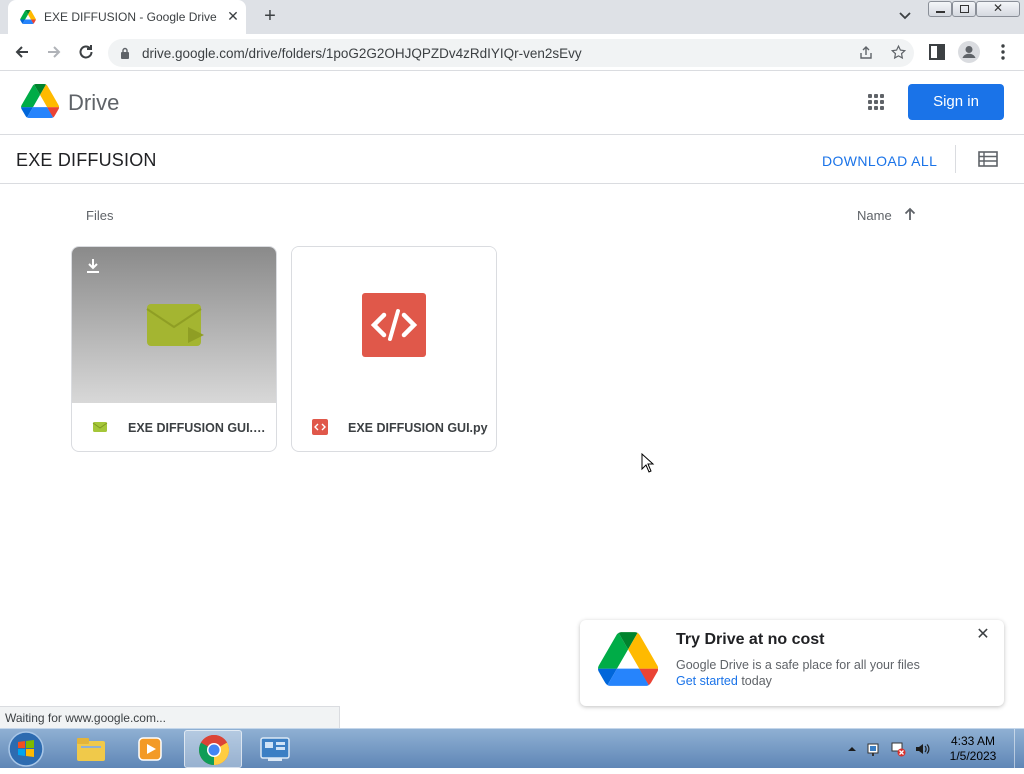 This screenshot has width=1024, height=774. What do you see at coordinates (86, 52) in the screenshot?
I see `reload-icon` at bounding box center [86, 52].